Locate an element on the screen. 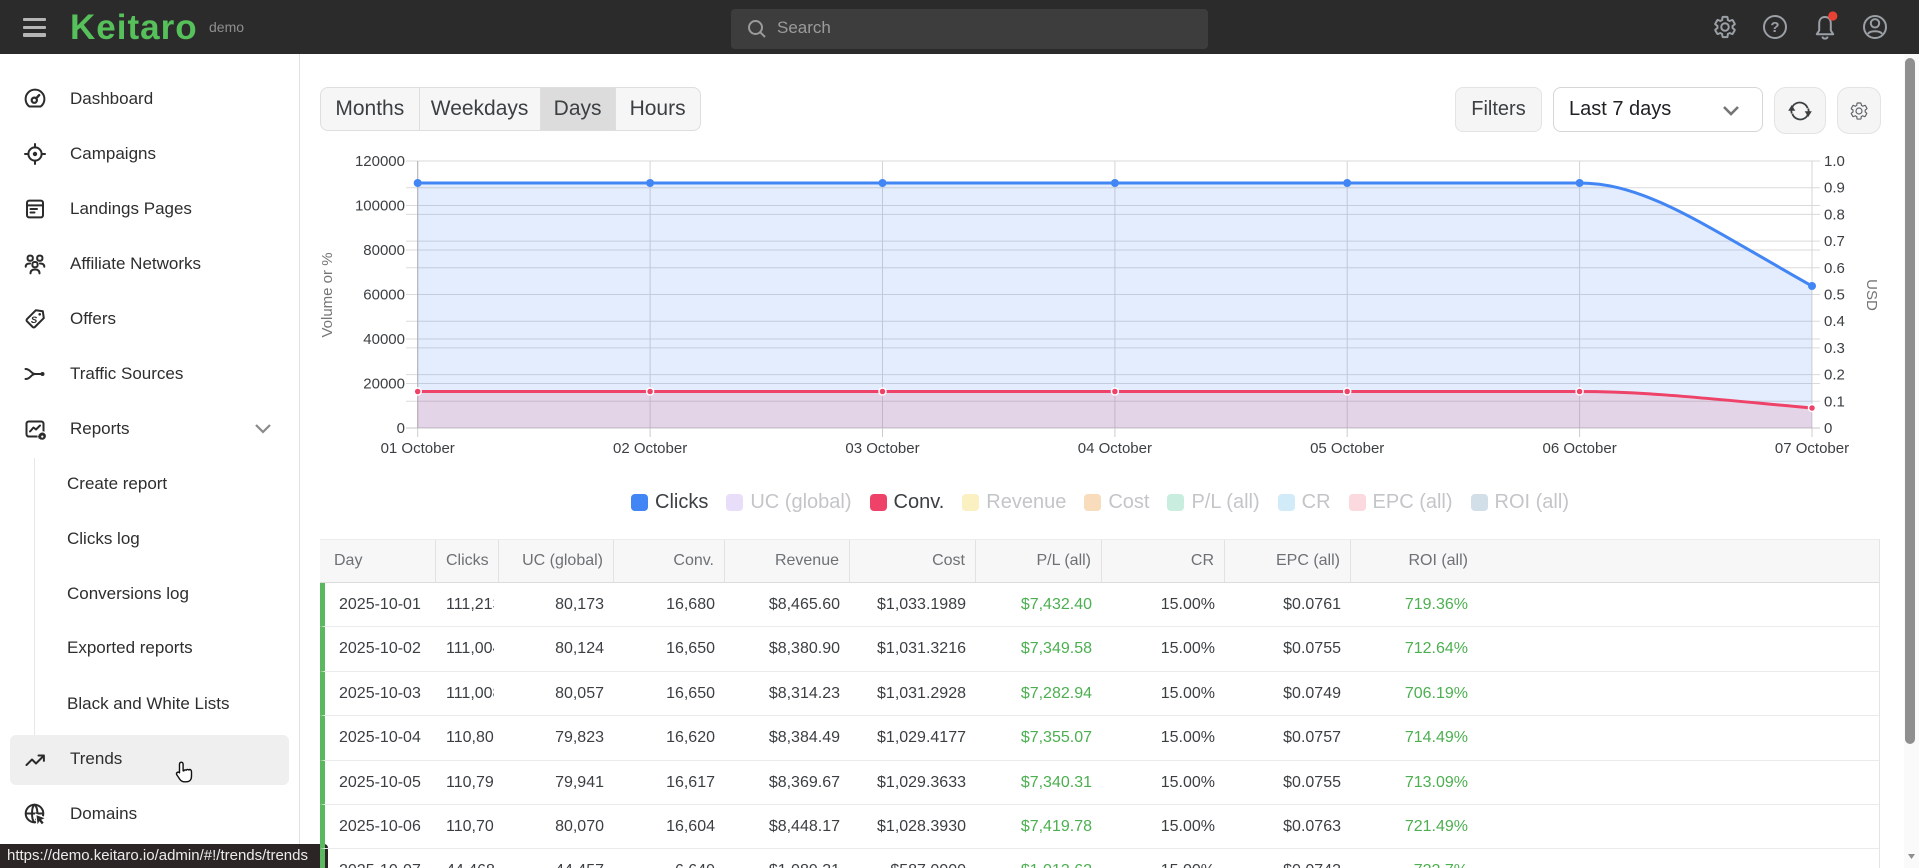 This screenshot has height=868, width=1919. svg-text: 0.5 is located at coordinates (1834, 295).